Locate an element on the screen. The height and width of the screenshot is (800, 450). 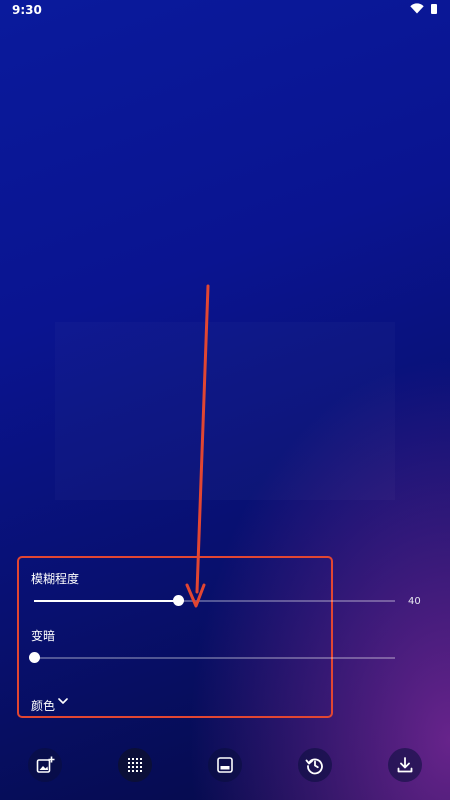
grid-dots-icon is located at coordinates (135, 765).